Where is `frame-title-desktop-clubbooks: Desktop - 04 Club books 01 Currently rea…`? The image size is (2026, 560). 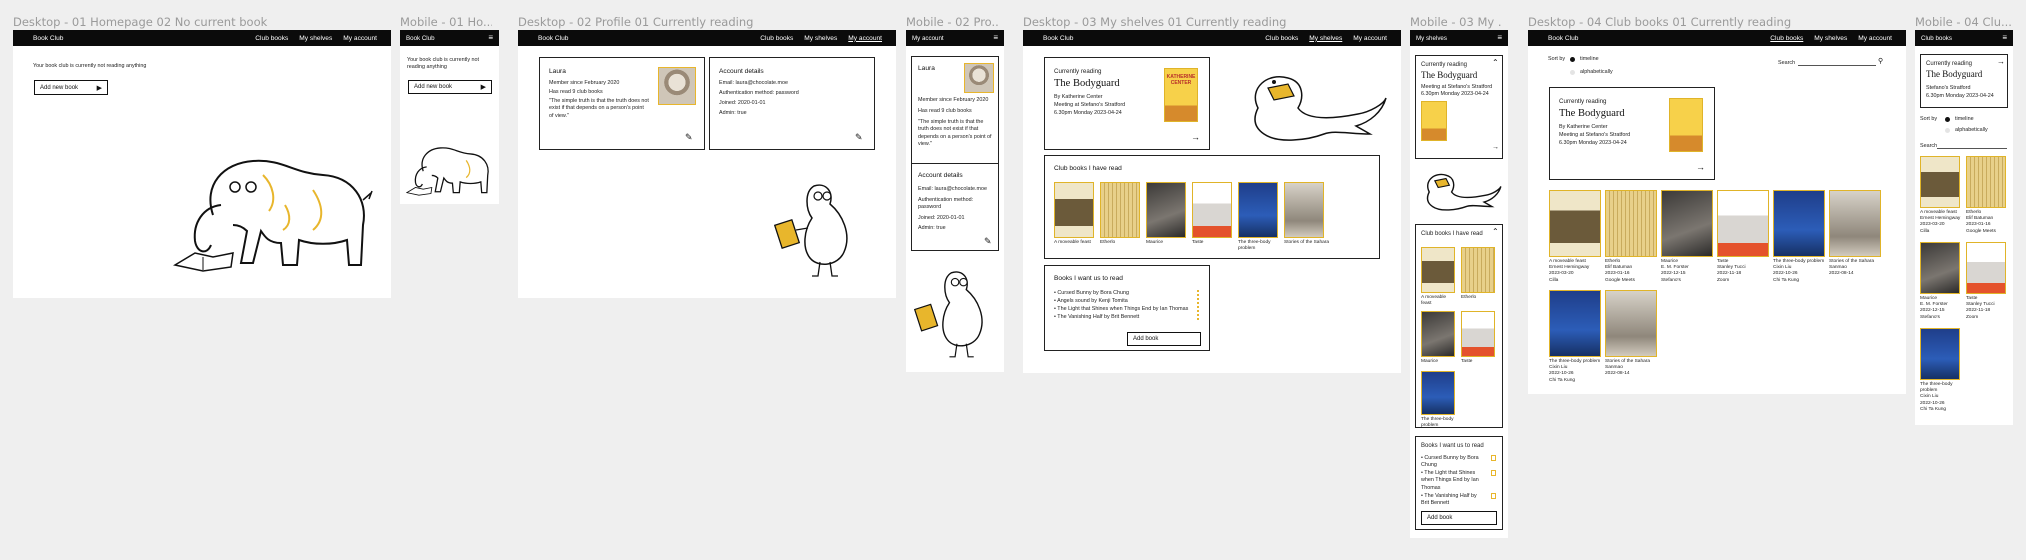 frame-title-desktop-clubbooks: Desktop - 04 Club books 01 Currently rea… is located at coordinates (1660, 22).